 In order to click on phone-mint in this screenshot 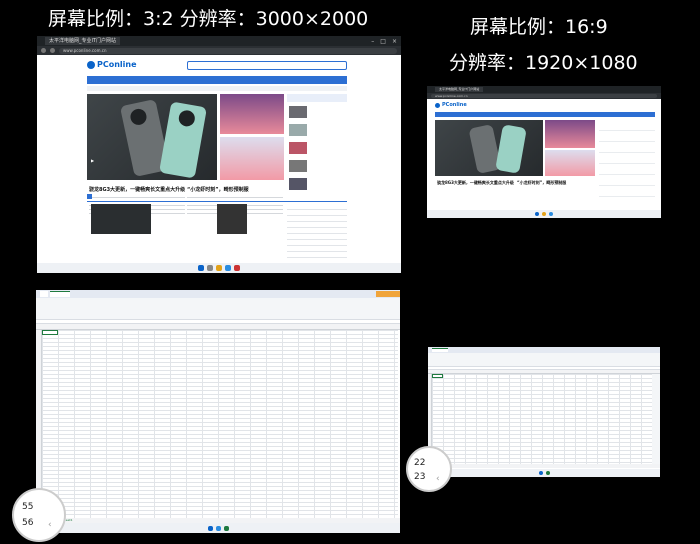, I will do `click(183, 140)`.